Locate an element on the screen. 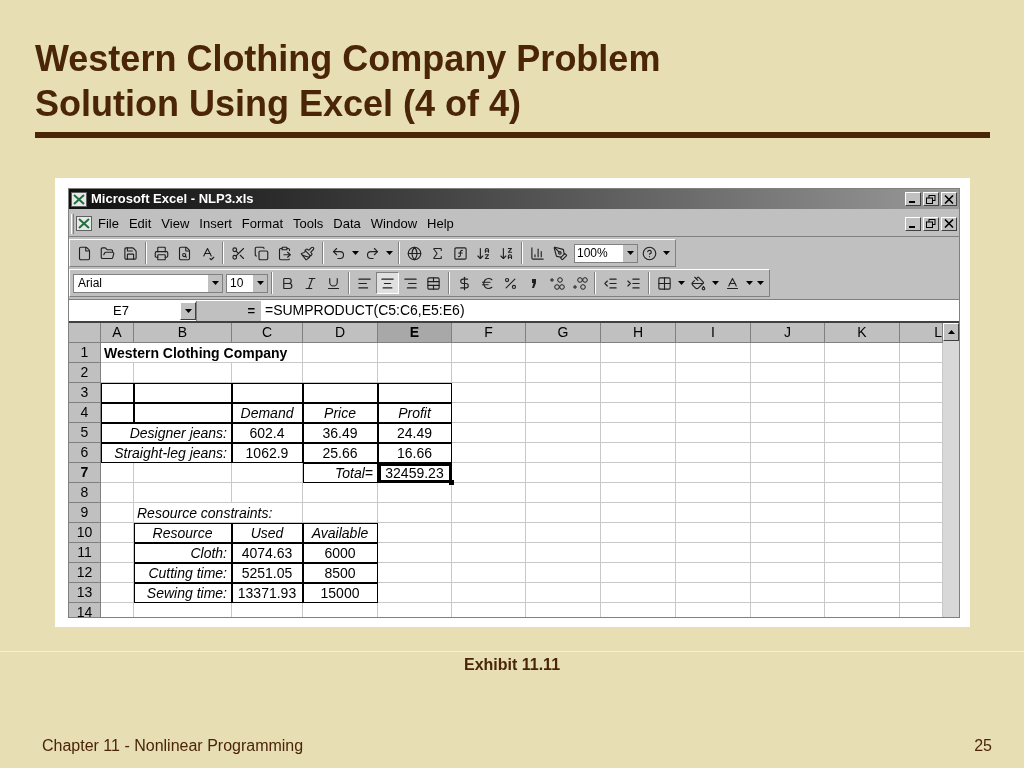 The image size is (1024, 768). column-header: B is located at coordinates (183, 333).